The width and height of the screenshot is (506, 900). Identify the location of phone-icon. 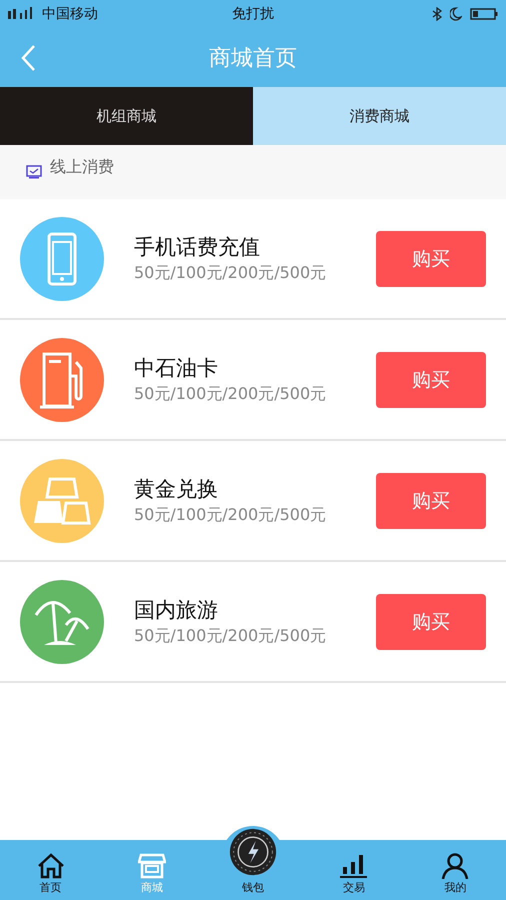
(62, 259).